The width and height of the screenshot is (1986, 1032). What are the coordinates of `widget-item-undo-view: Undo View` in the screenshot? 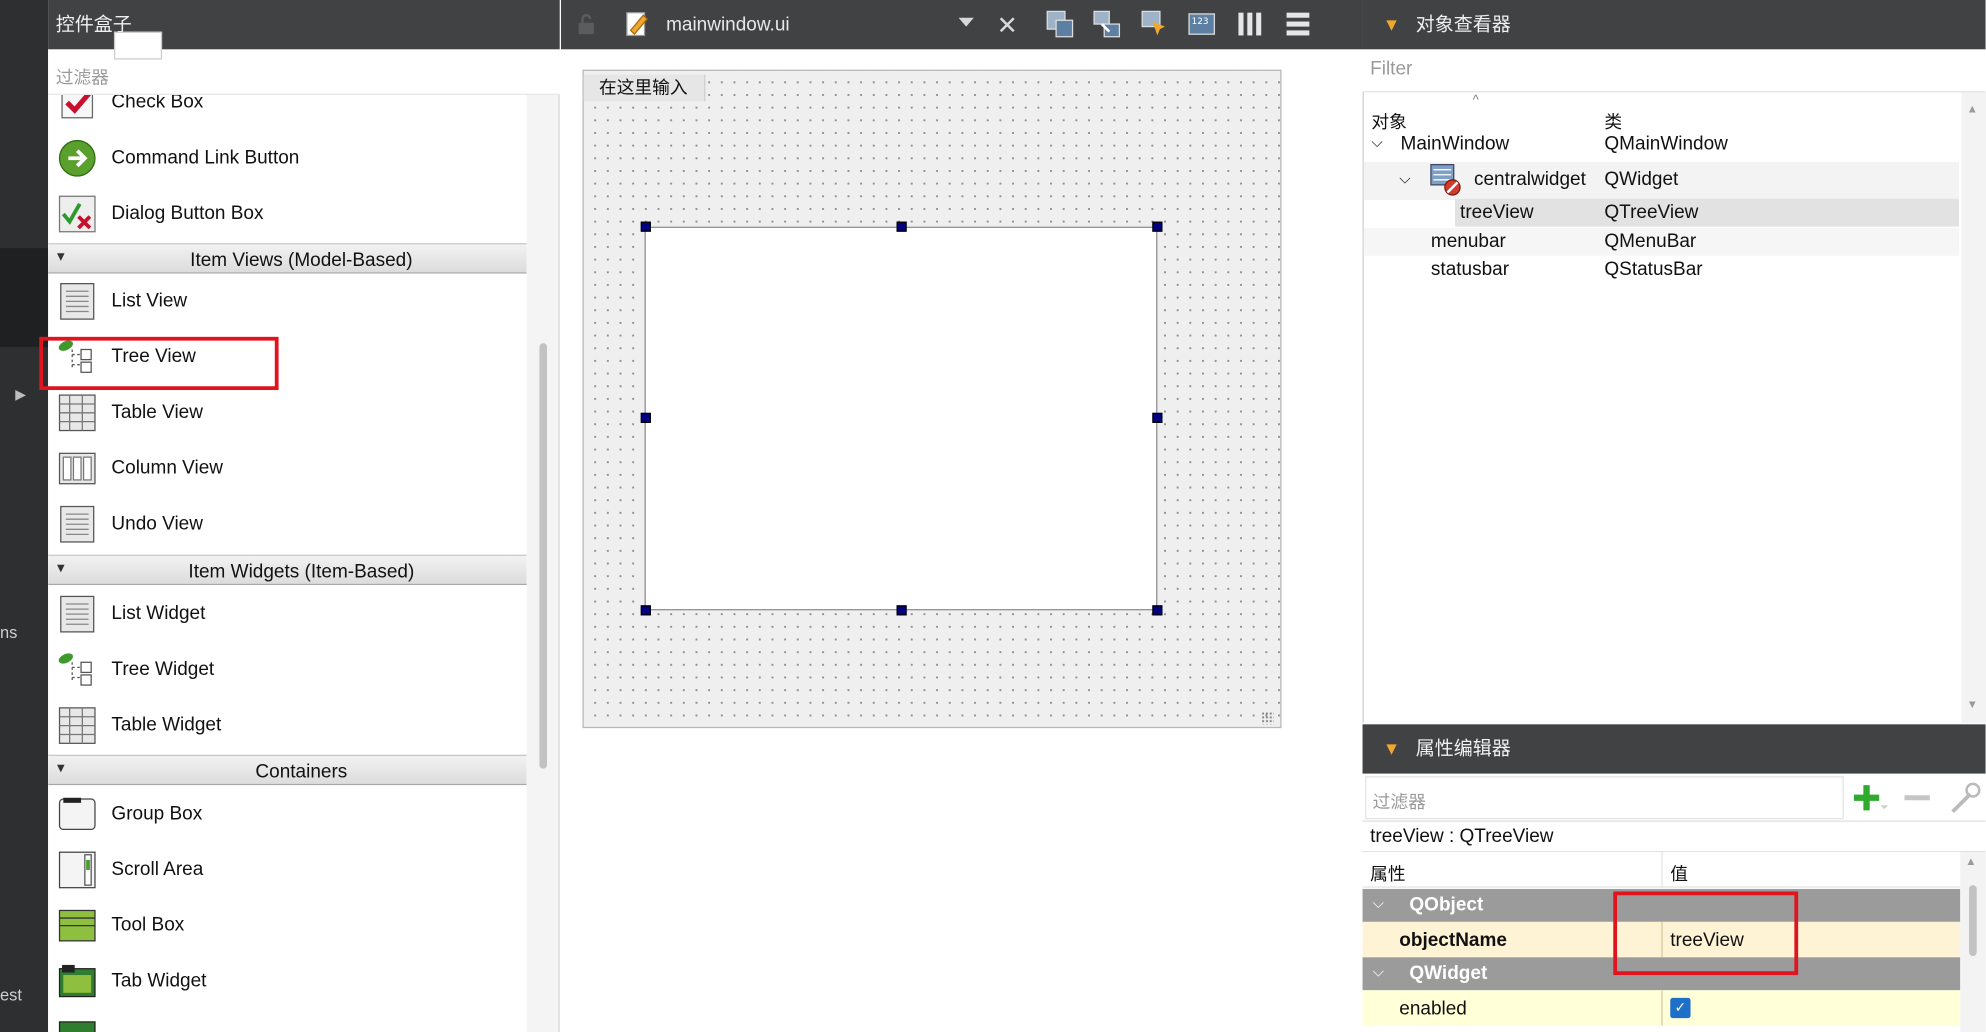 It's located at (287, 524).